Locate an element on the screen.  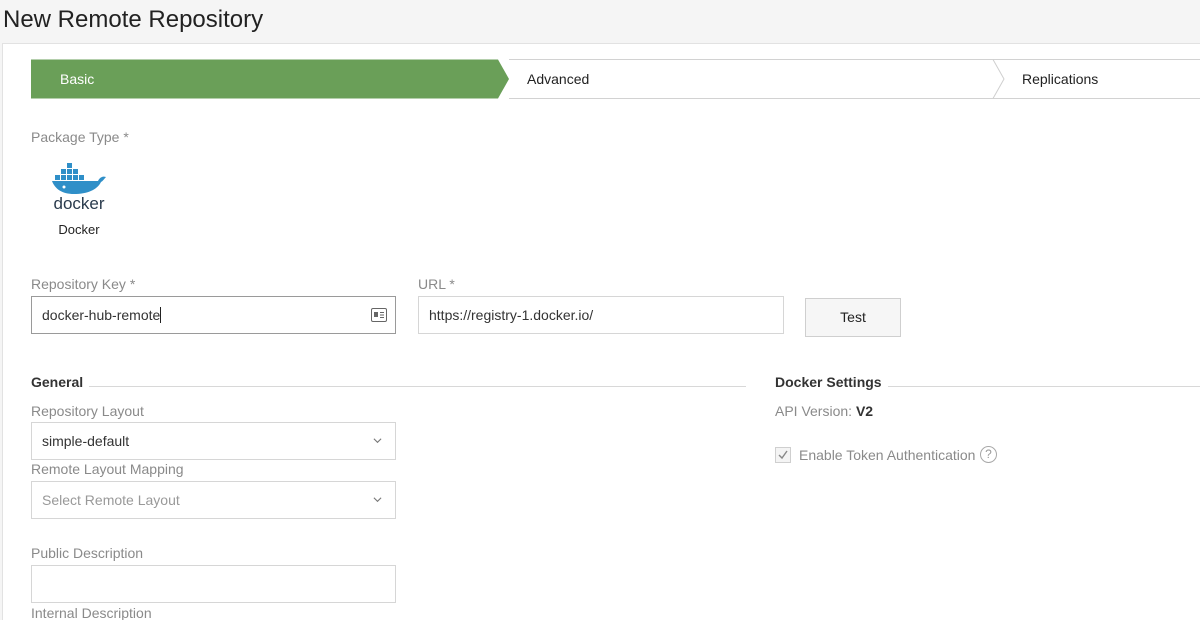
api-version-value: V2 is located at coordinates (864, 411).